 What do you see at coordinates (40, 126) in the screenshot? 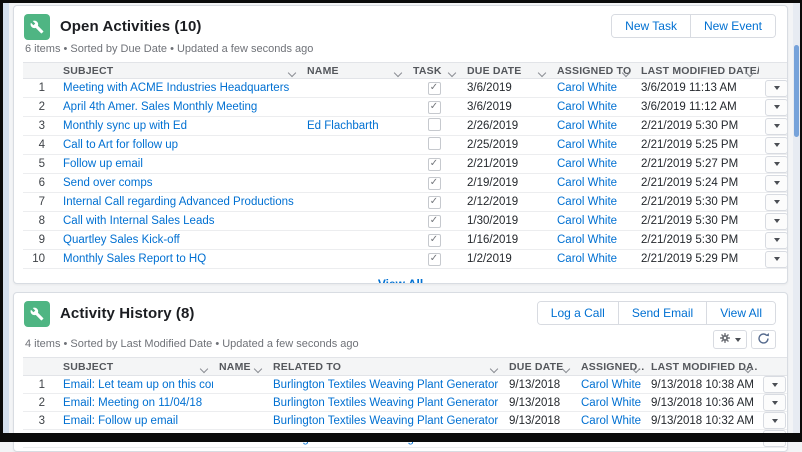
I see `num-cell: 3` at bounding box center [40, 126].